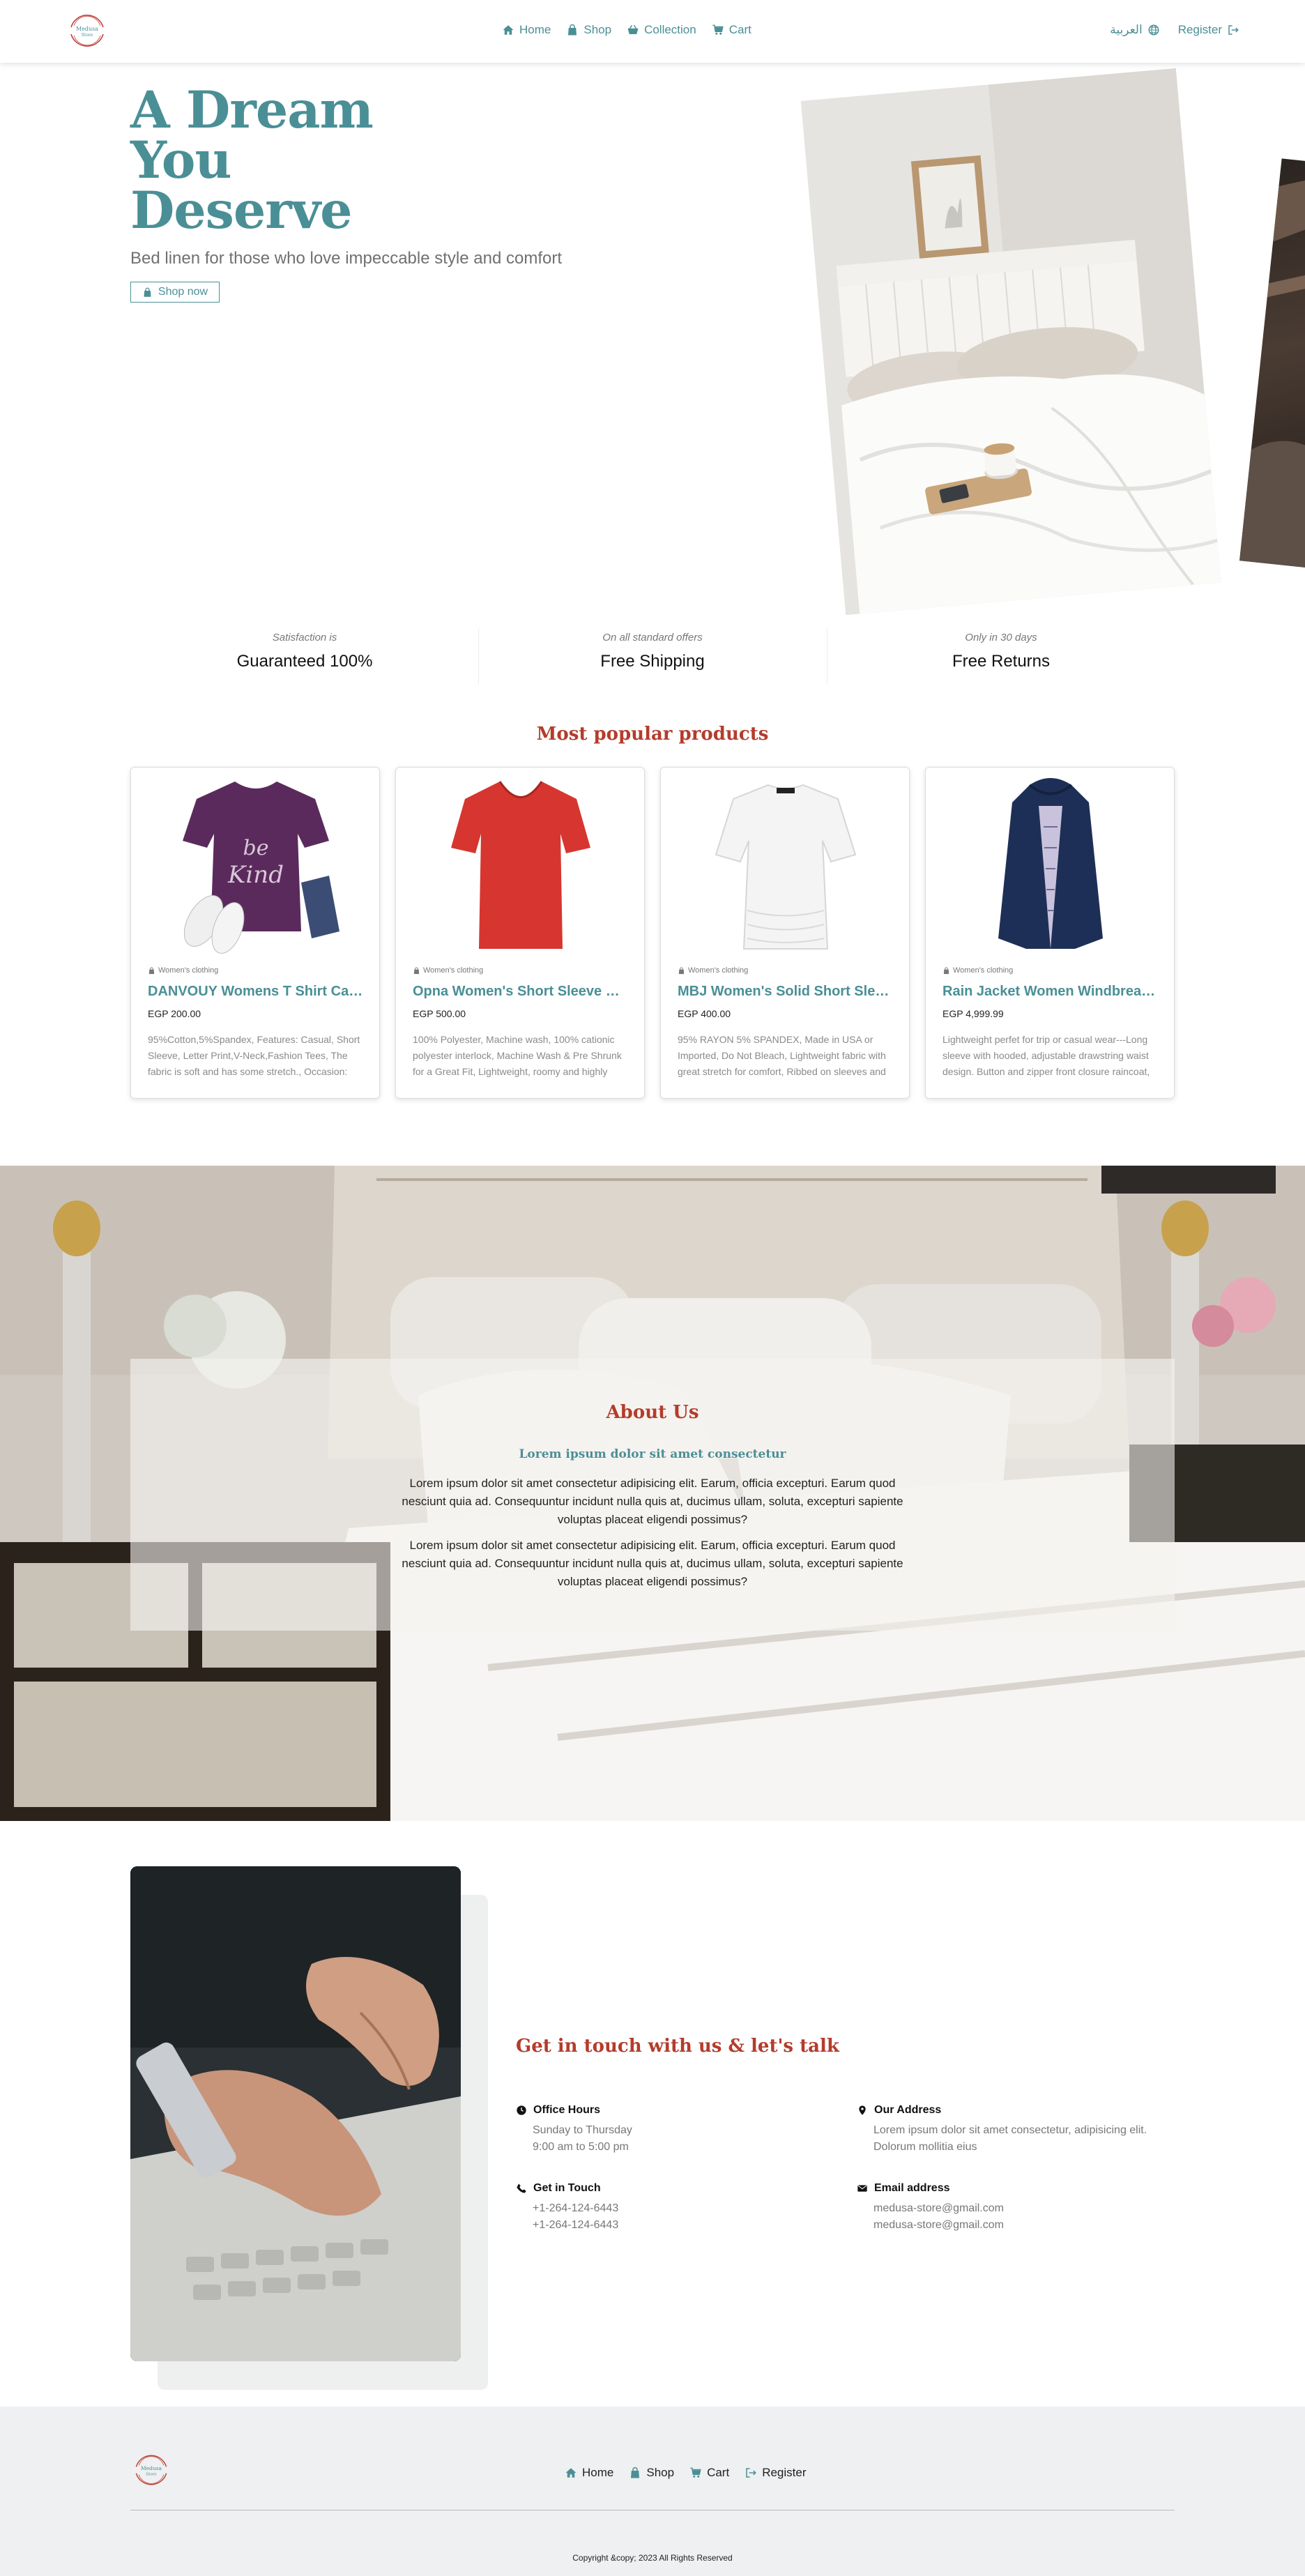 This screenshot has width=1305, height=2576. I want to click on shop-now-label: Shop now, so click(183, 292).